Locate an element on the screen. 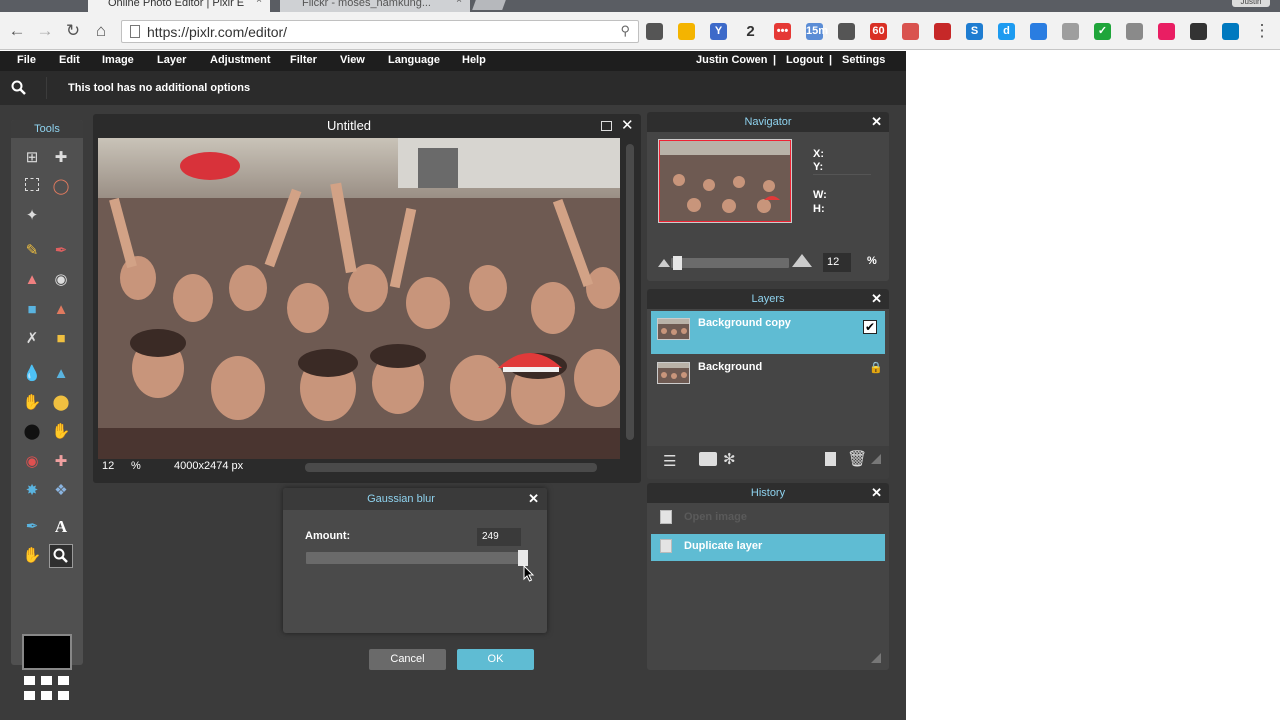 The height and width of the screenshot is (720, 1280). pencil-tool-icon: ✎ is located at coordinates (32, 251).